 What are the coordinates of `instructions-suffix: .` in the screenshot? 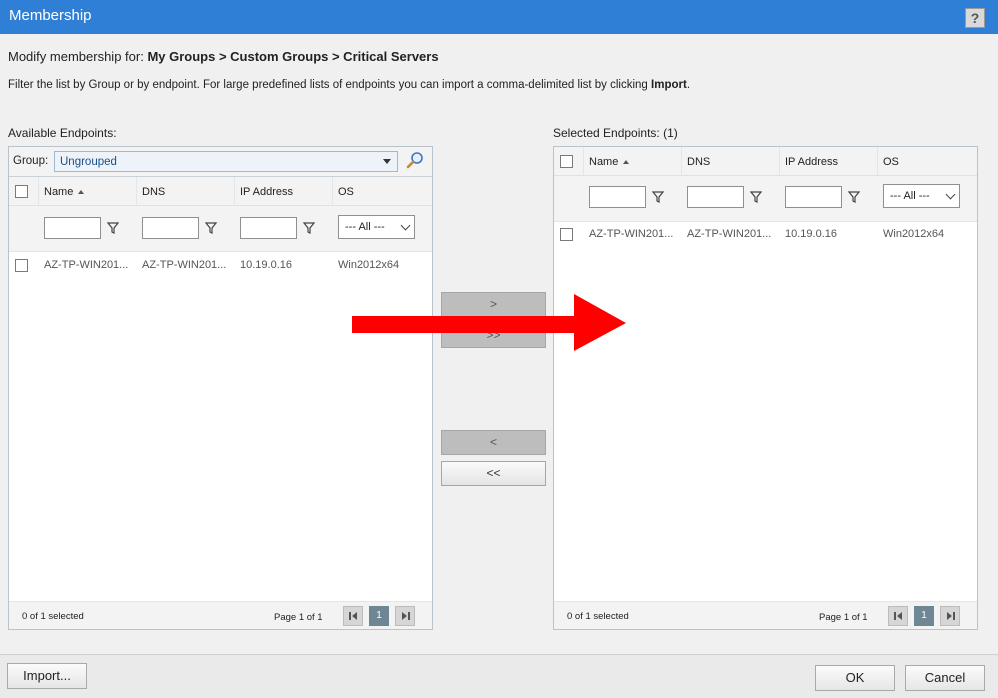 It's located at (688, 85).